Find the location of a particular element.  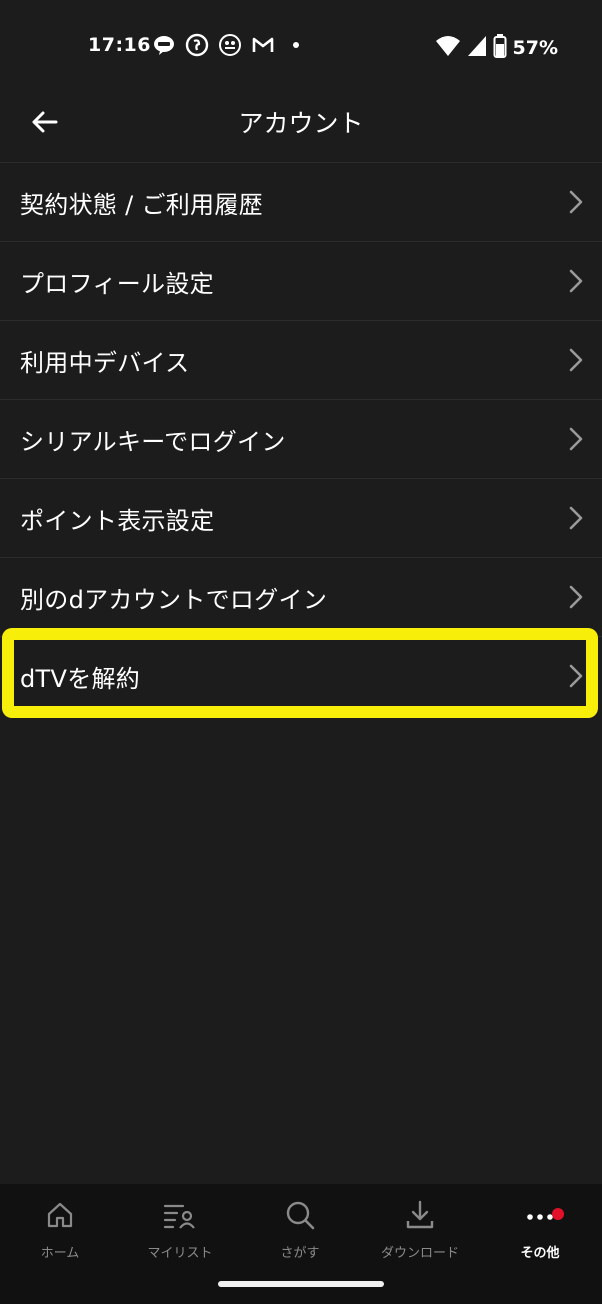

nav-item-home: ホーム is located at coordinates (60, 1233).